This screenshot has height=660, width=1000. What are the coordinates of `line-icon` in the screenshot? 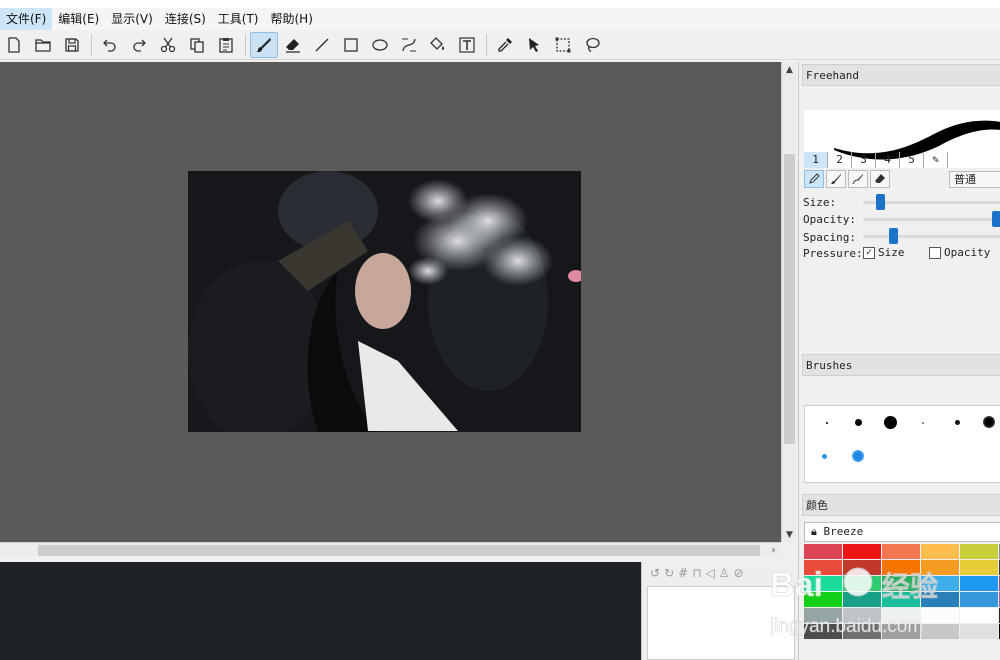 It's located at (322, 45).